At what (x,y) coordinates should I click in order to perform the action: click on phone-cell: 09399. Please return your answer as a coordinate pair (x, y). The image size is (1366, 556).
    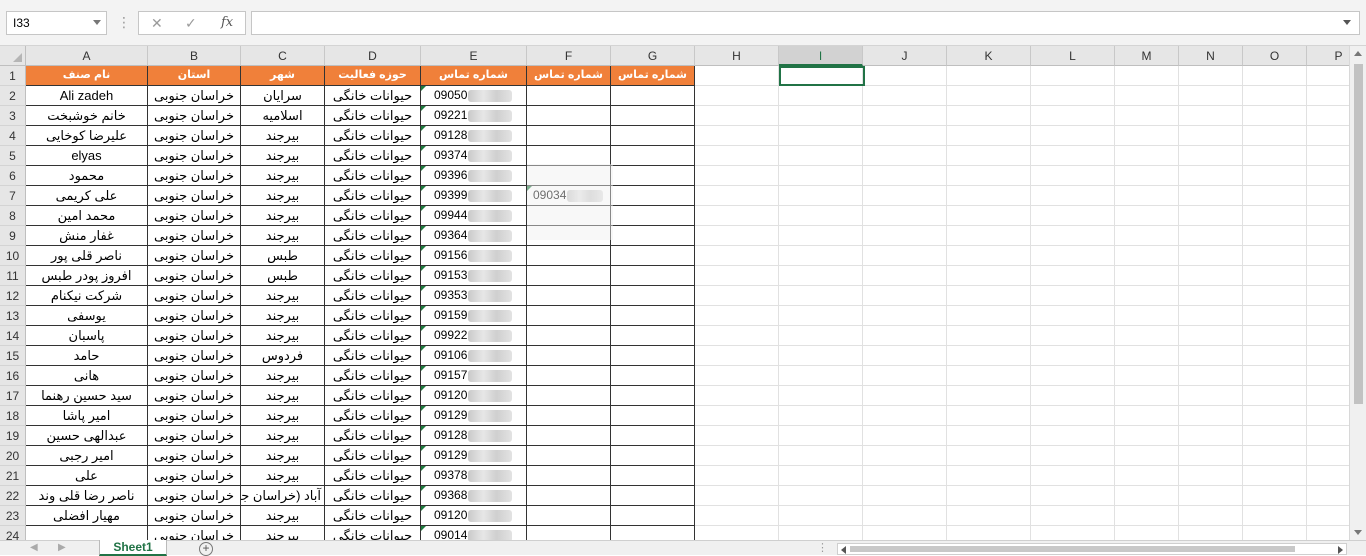
    Looking at the image, I should click on (474, 196).